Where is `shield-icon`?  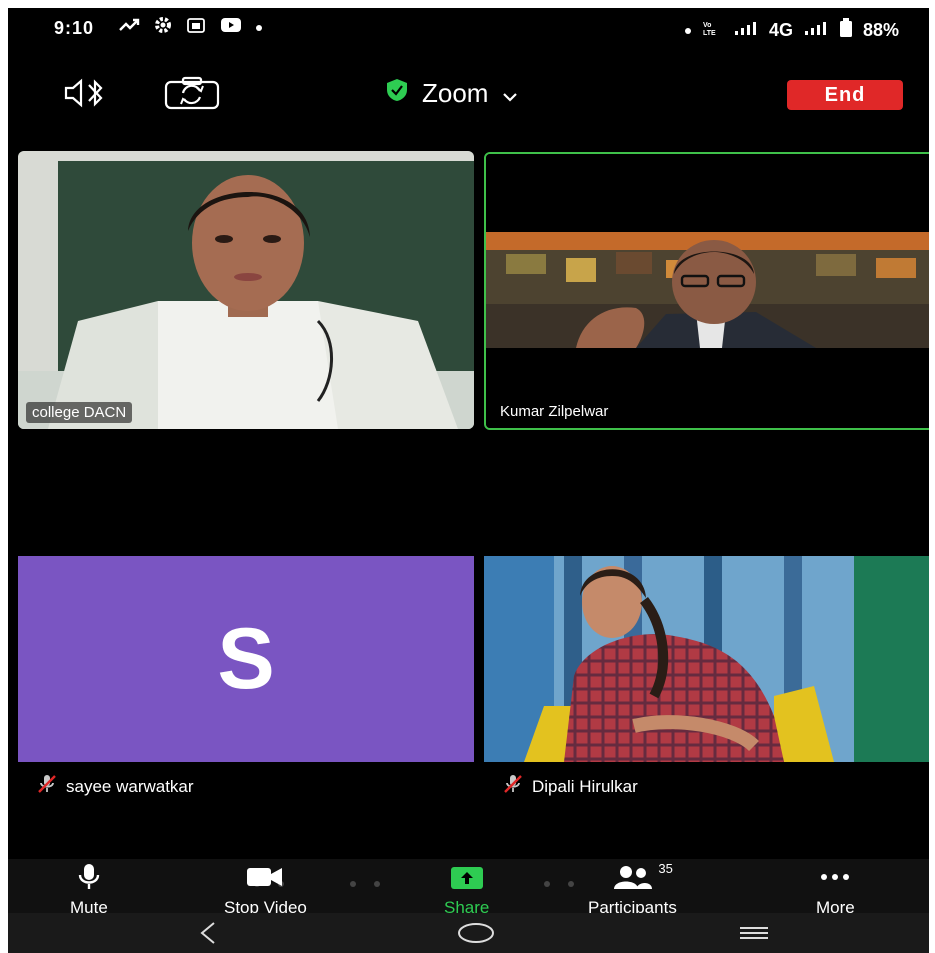 shield-icon is located at coordinates (397, 93).